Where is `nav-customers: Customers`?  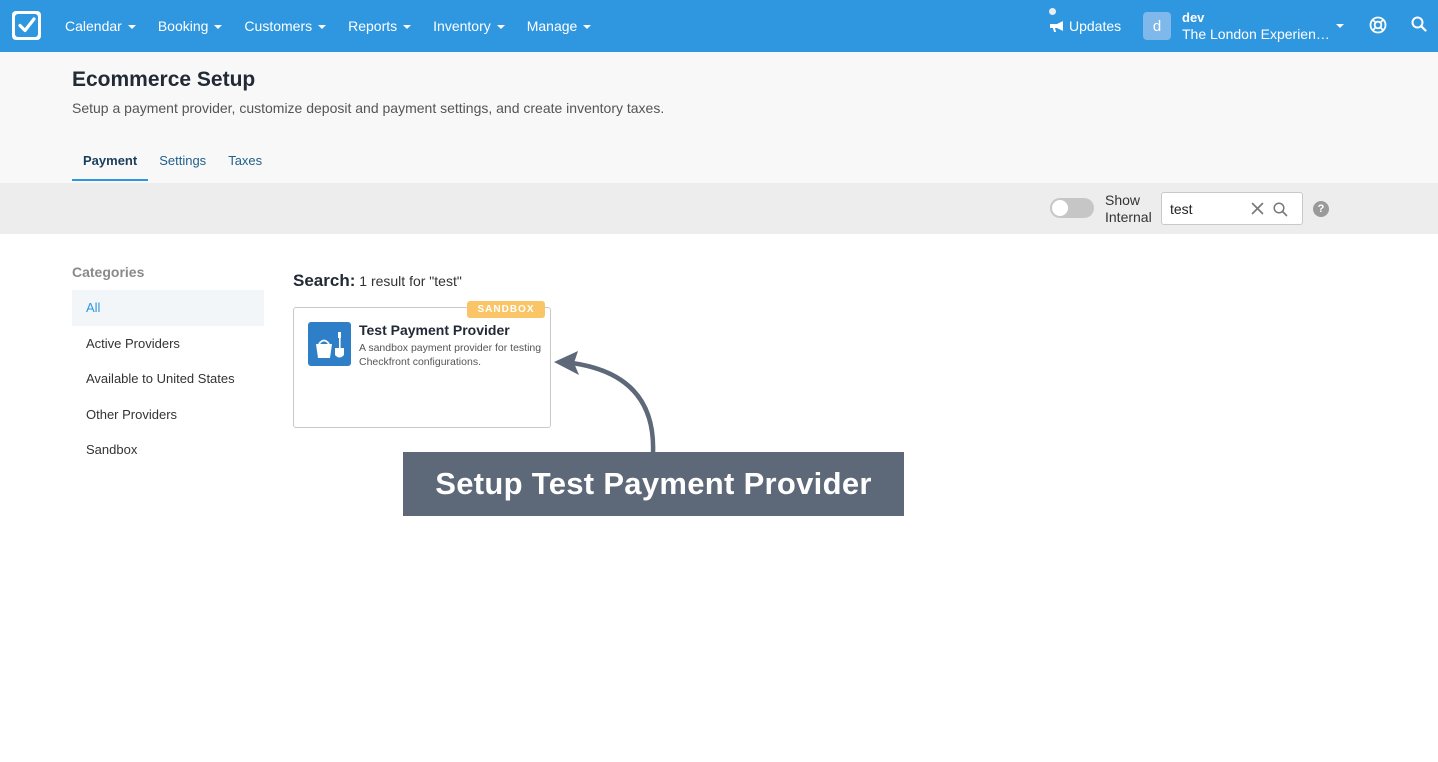 nav-customers: Customers is located at coordinates (285, 26).